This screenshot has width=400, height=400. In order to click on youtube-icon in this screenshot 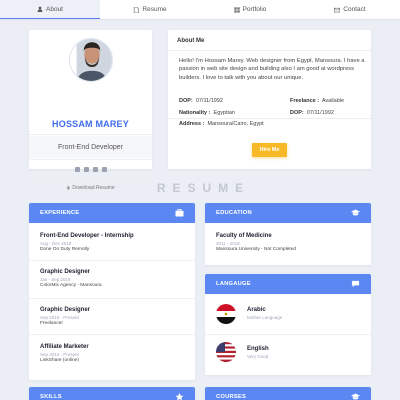, I will do `click(77, 169)`.